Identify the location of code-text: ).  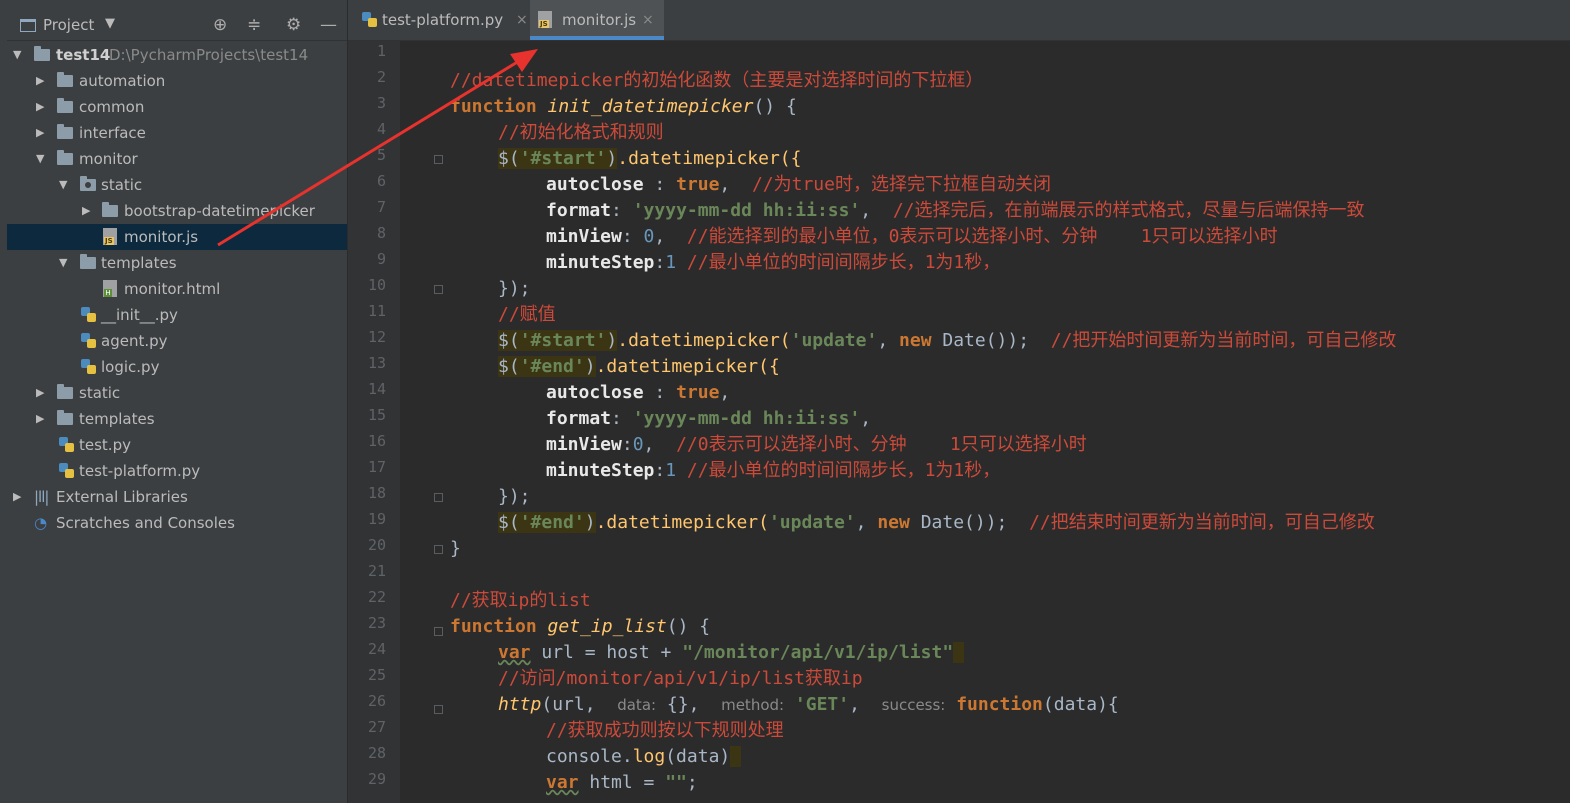
(612, 158).